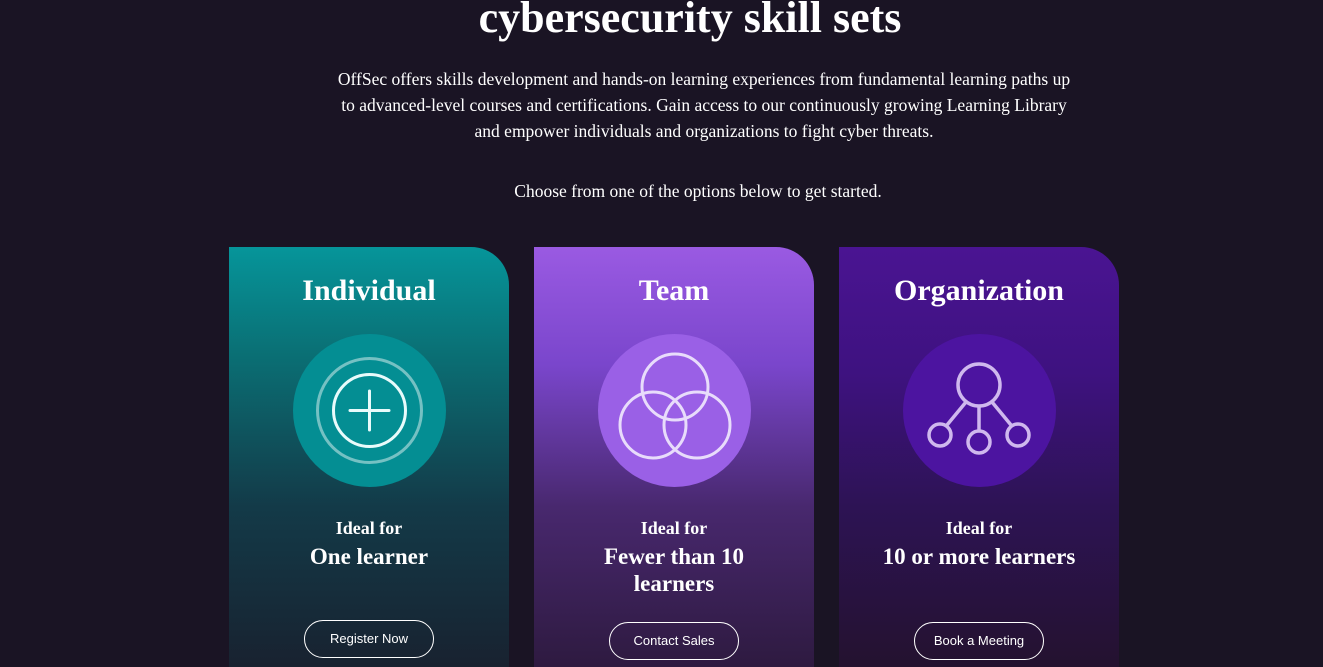 This screenshot has height=667, width=1323. What do you see at coordinates (690, 21) in the screenshot?
I see `section-heading: cybersecurity skill sets` at bounding box center [690, 21].